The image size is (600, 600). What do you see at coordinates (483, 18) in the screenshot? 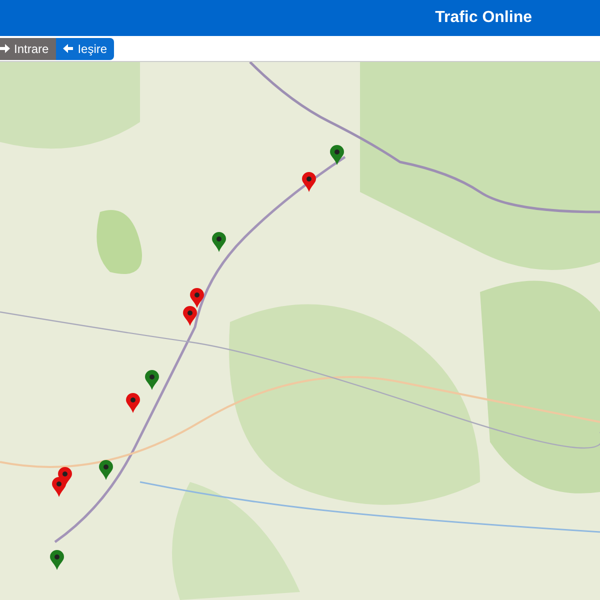
I see `app-title: Trafic Online` at bounding box center [483, 18].